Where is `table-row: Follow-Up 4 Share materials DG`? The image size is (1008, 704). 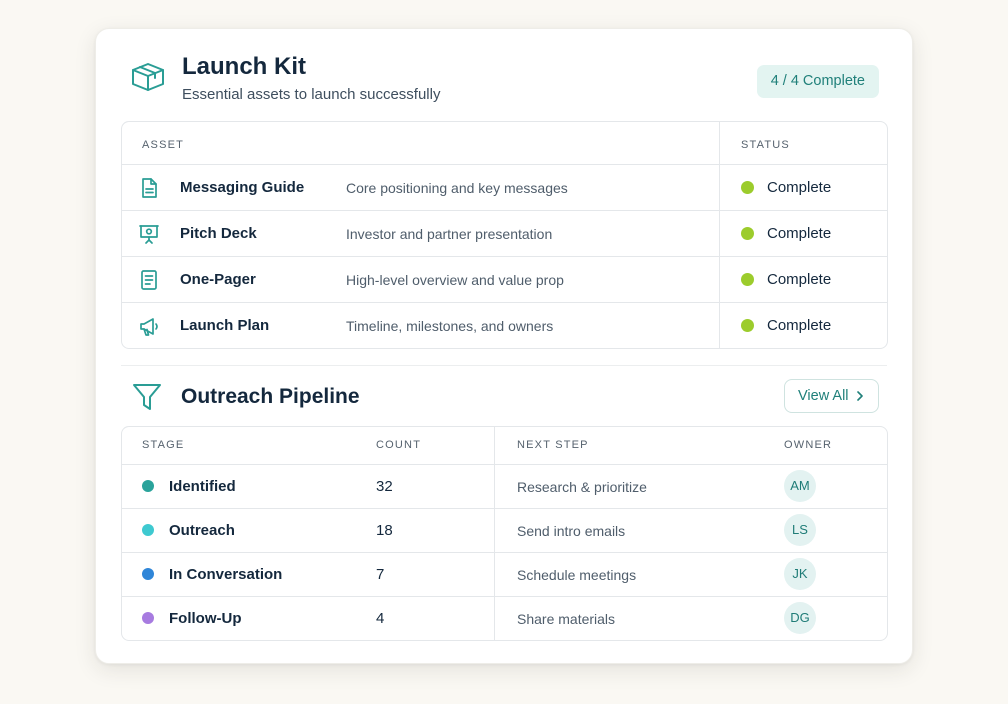
table-row: Follow-Up 4 Share materials DG is located at coordinates (504, 618).